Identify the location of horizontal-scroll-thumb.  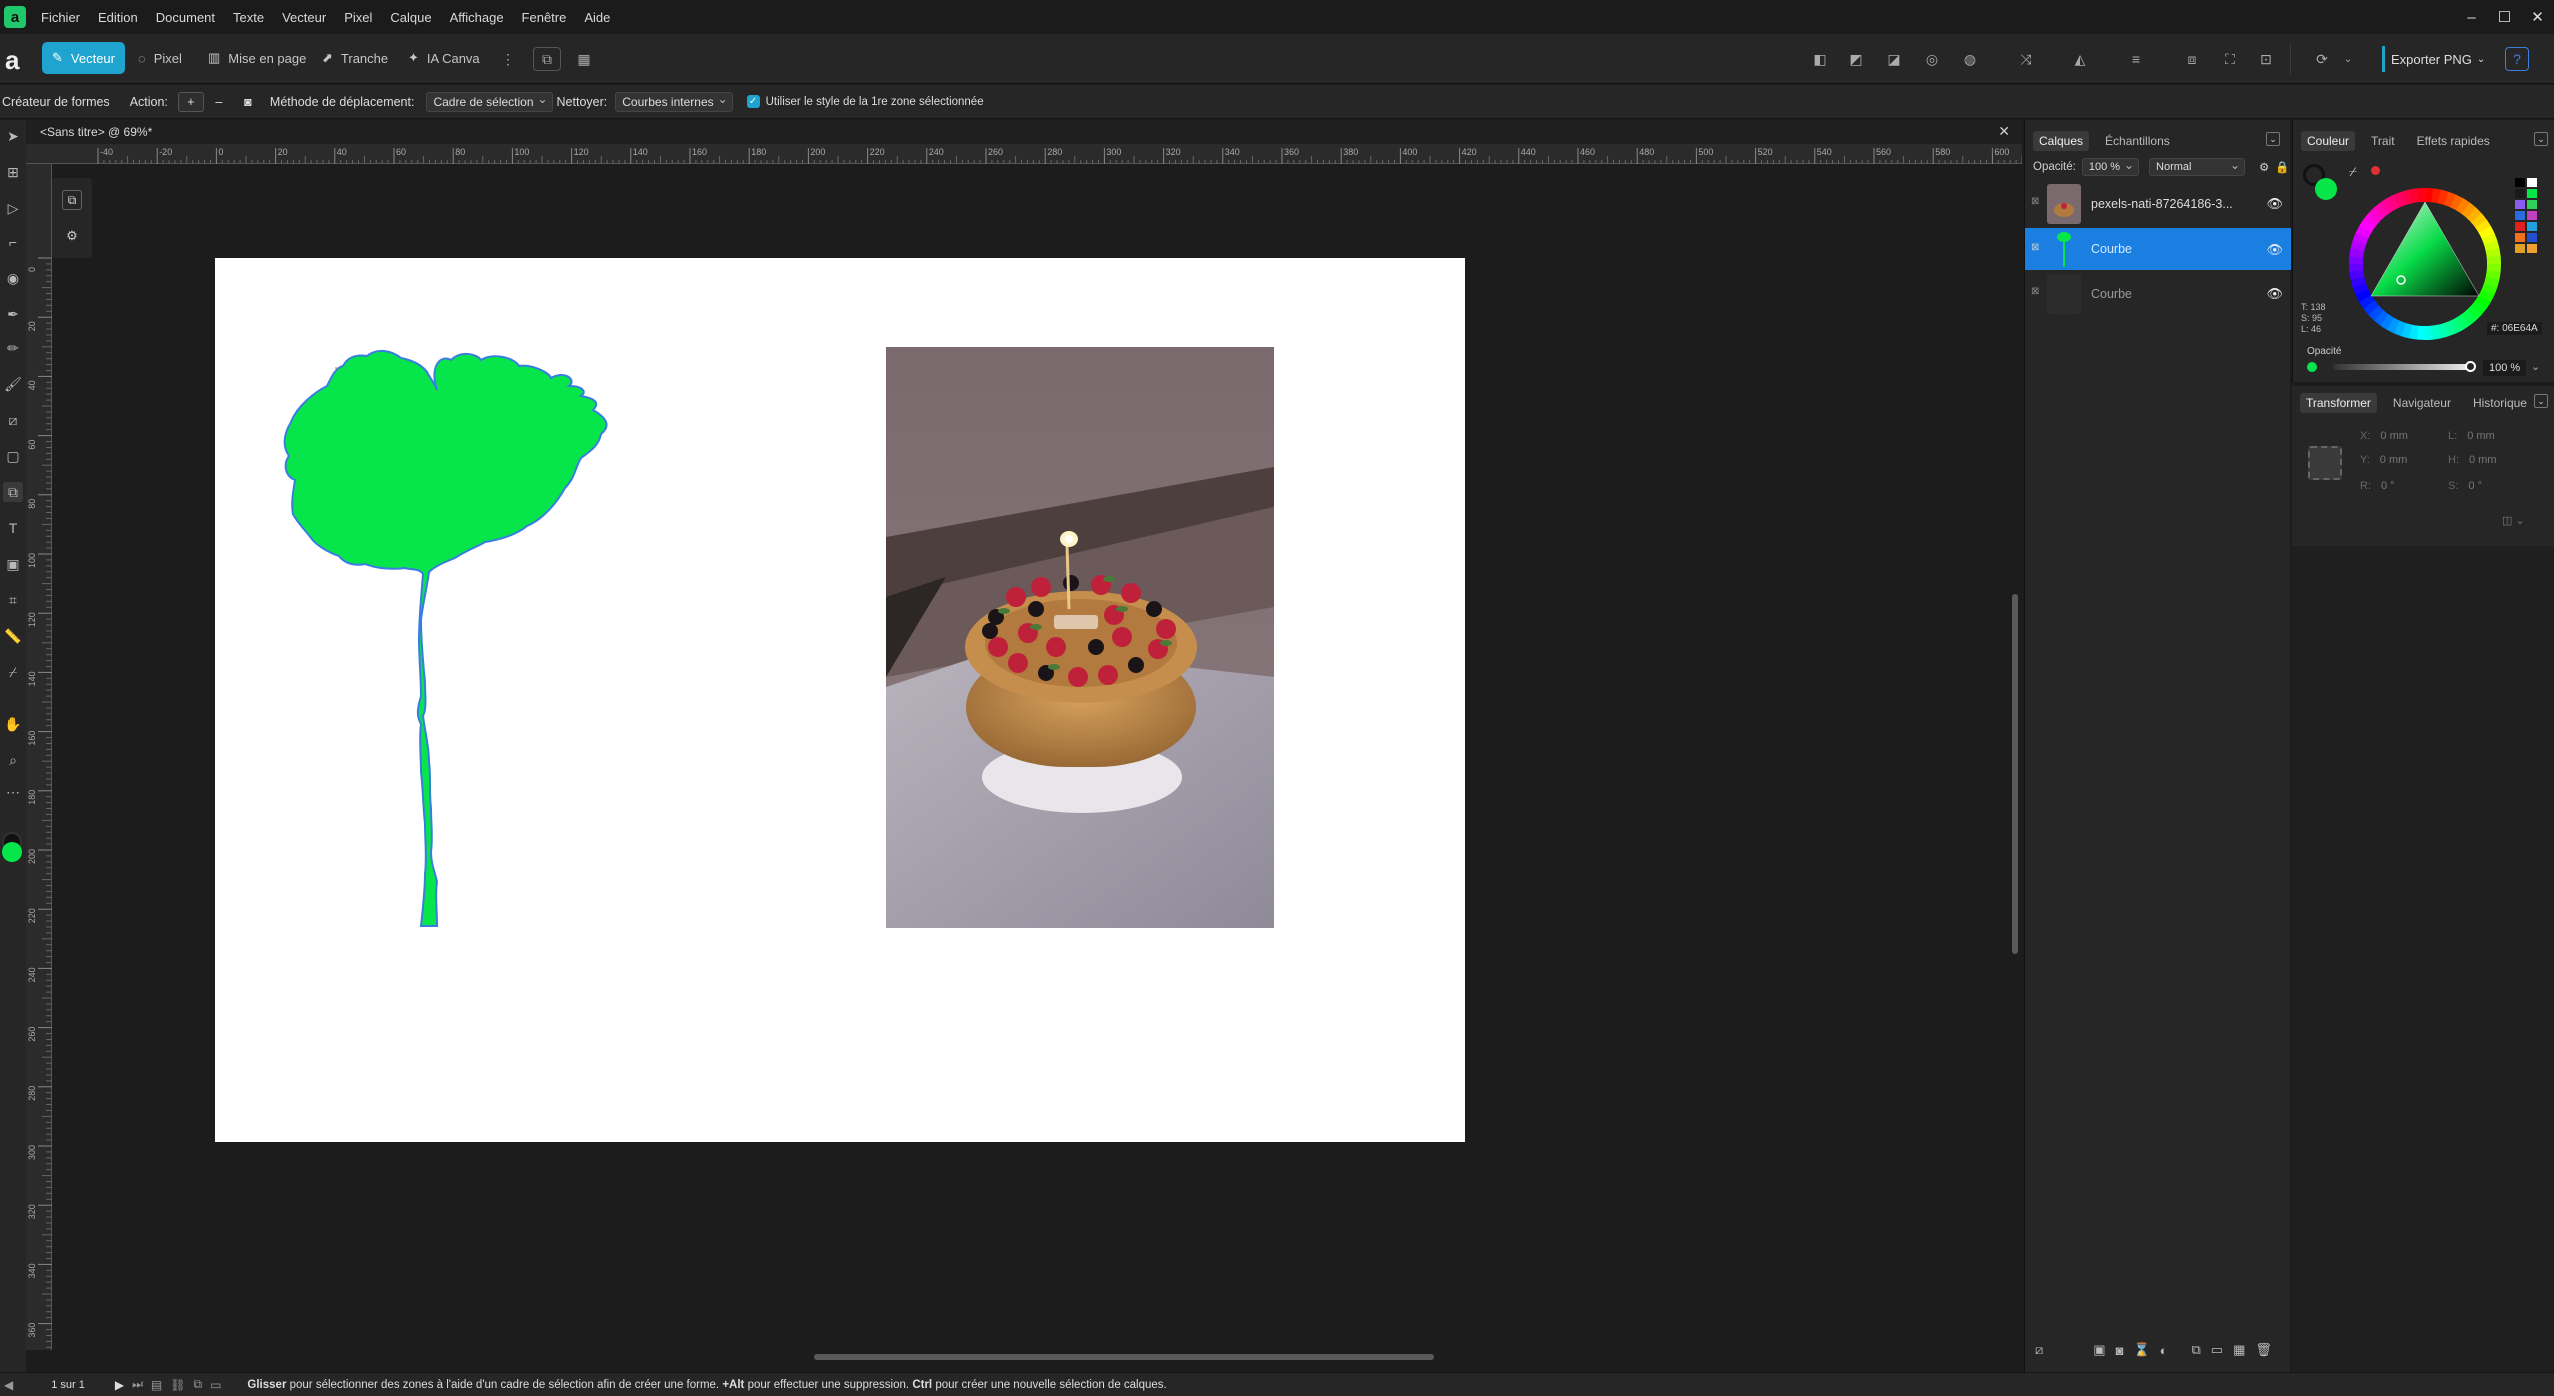
(1124, 1357).